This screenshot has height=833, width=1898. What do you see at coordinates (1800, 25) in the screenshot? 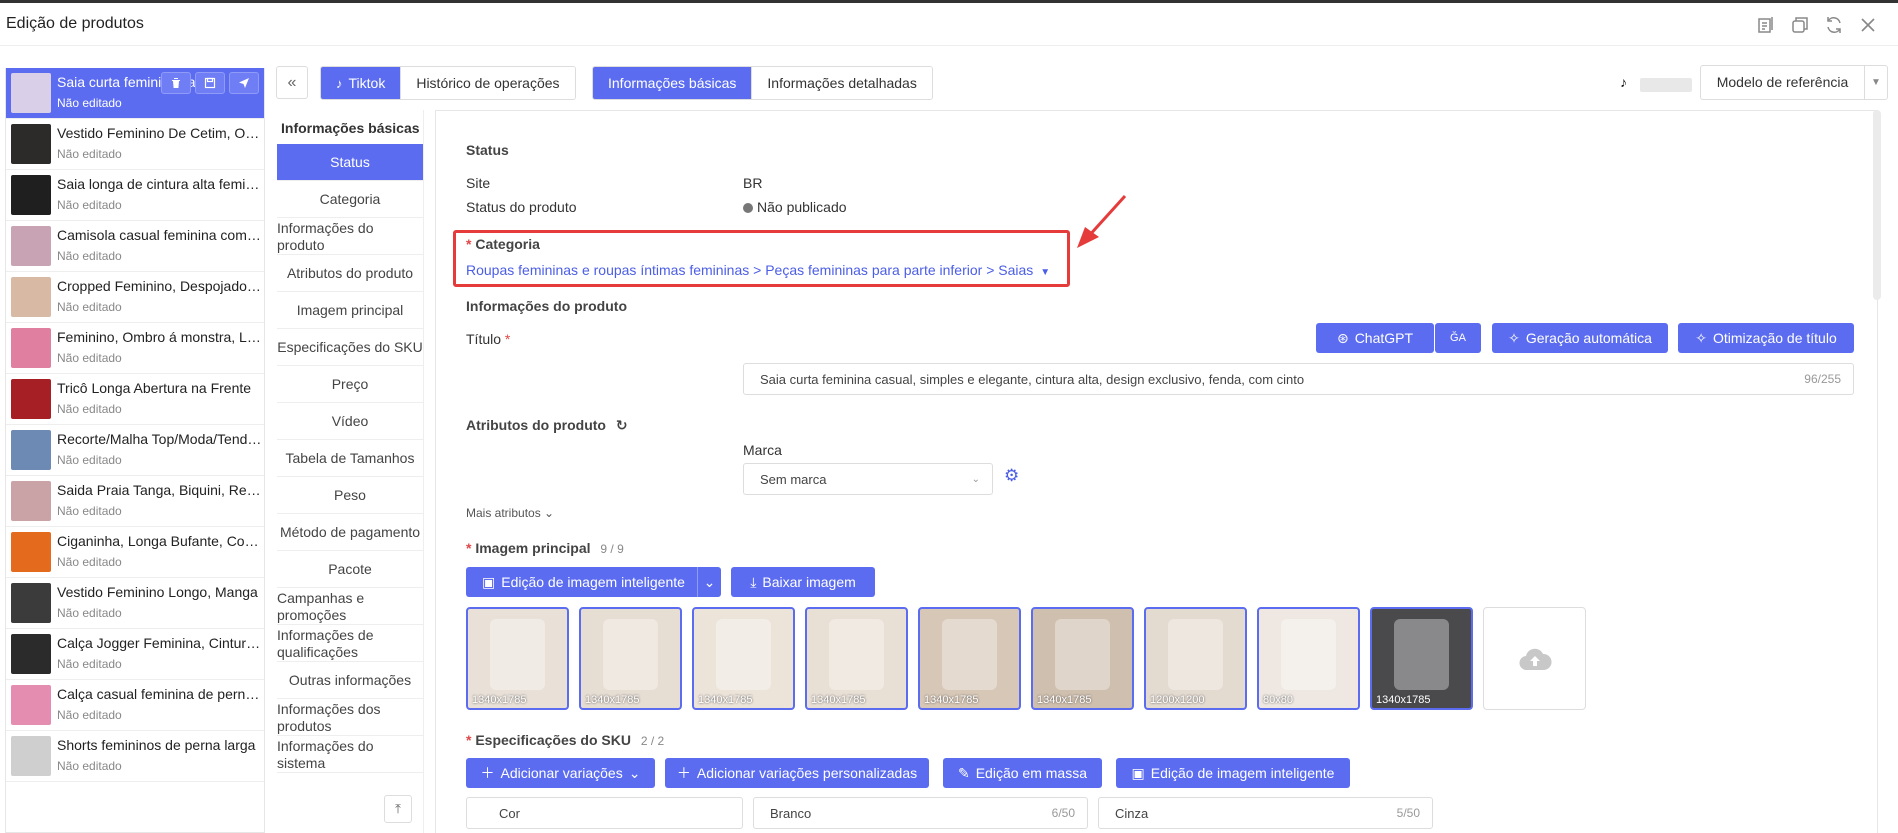
I see `copy-icon` at bounding box center [1800, 25].